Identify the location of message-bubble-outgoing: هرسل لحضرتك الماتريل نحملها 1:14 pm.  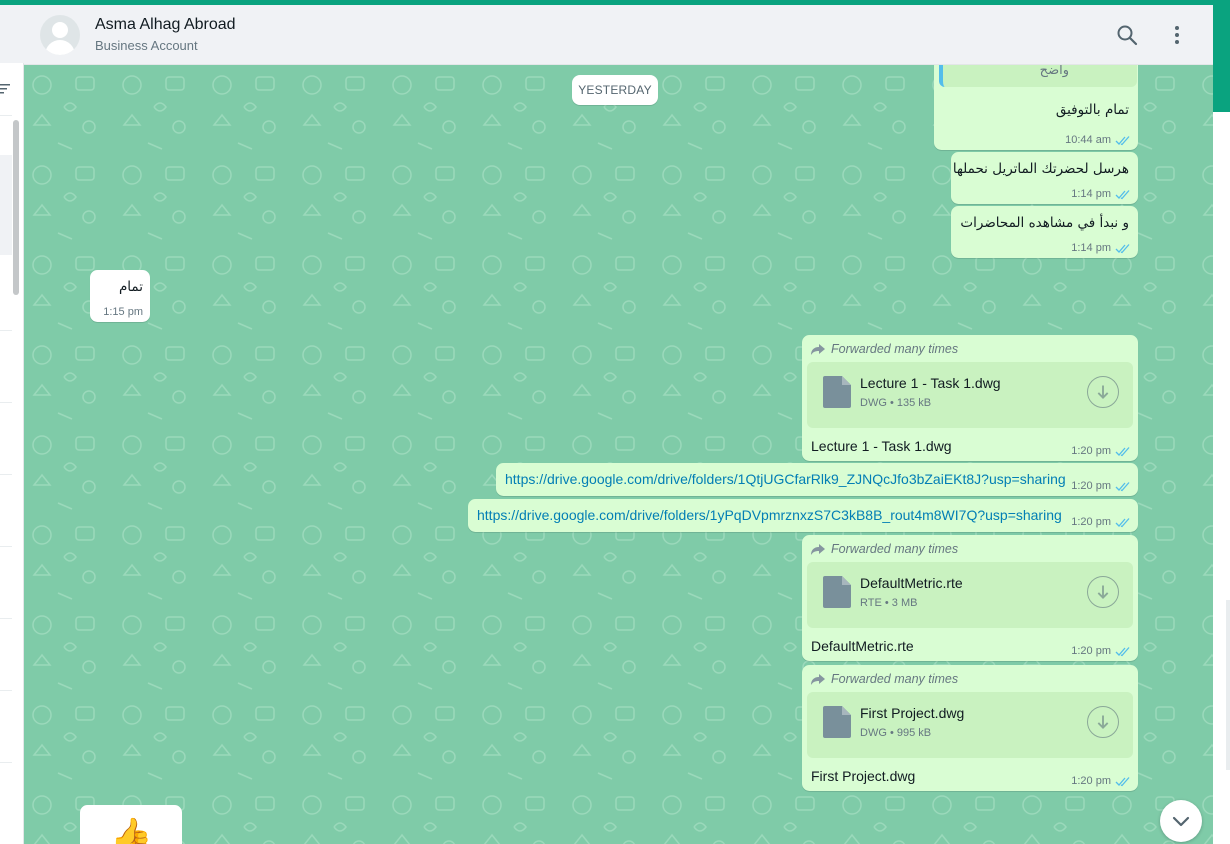
(1044, 178).